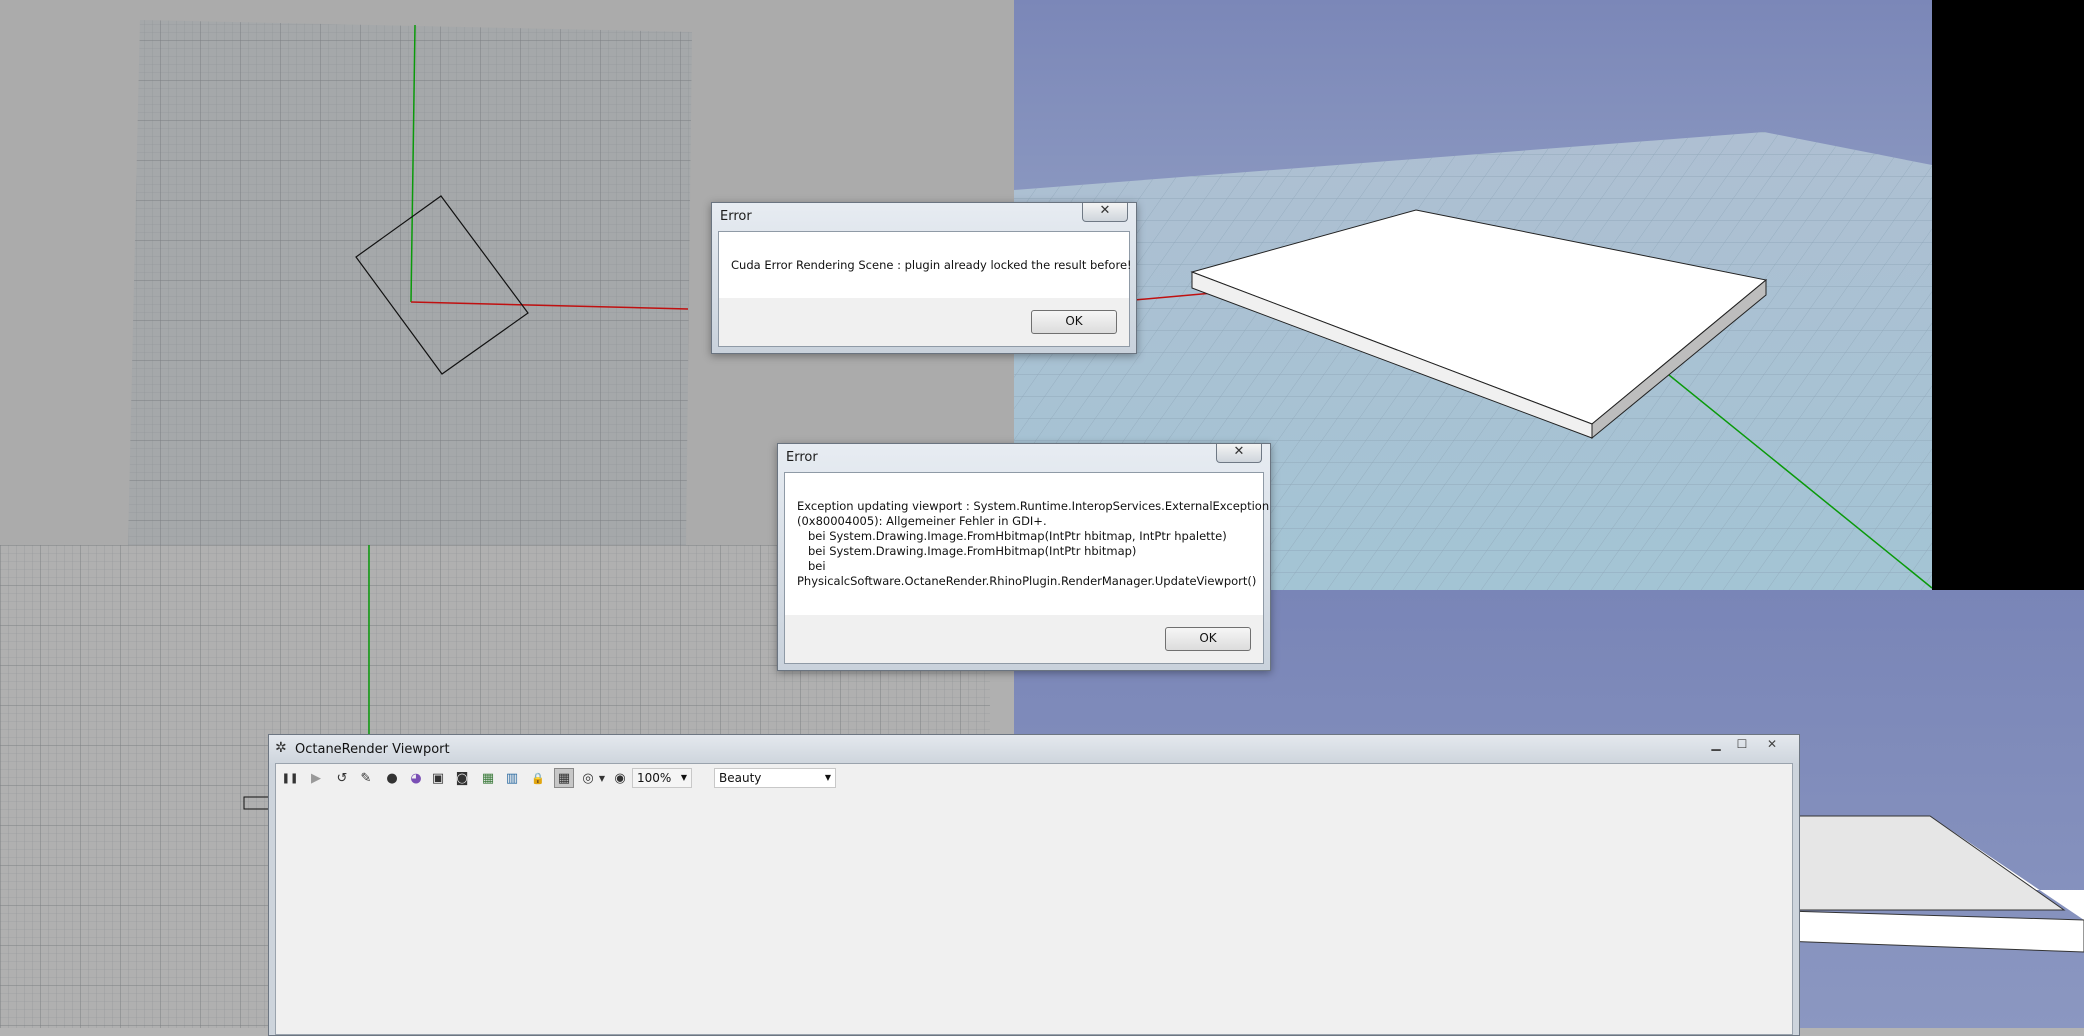 The image size is (2084, 1036). What do you see at coordinates (512, 778) in the screenshot?
I see `film-icon: ▥` at bounding box center [512, 778].